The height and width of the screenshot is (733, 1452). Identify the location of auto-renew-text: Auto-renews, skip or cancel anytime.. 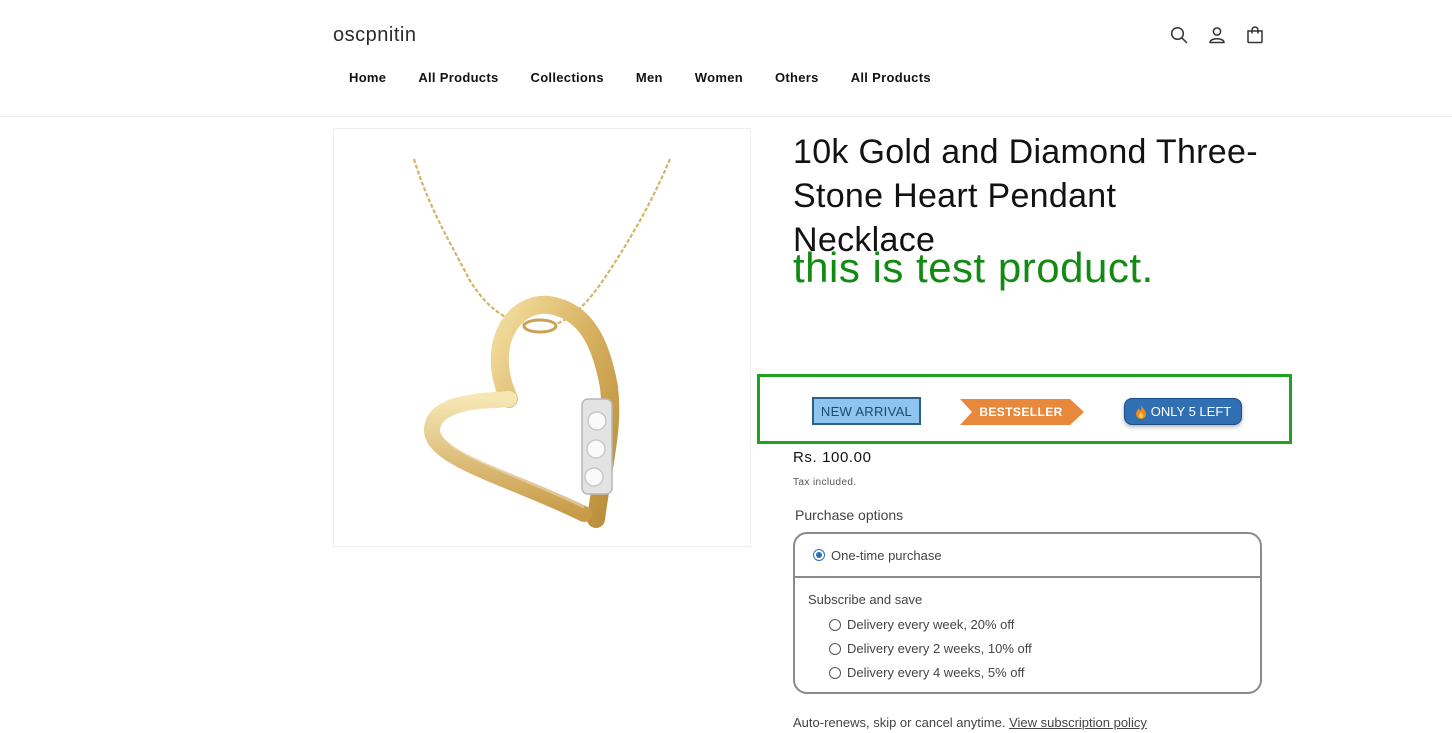
(899, 722).